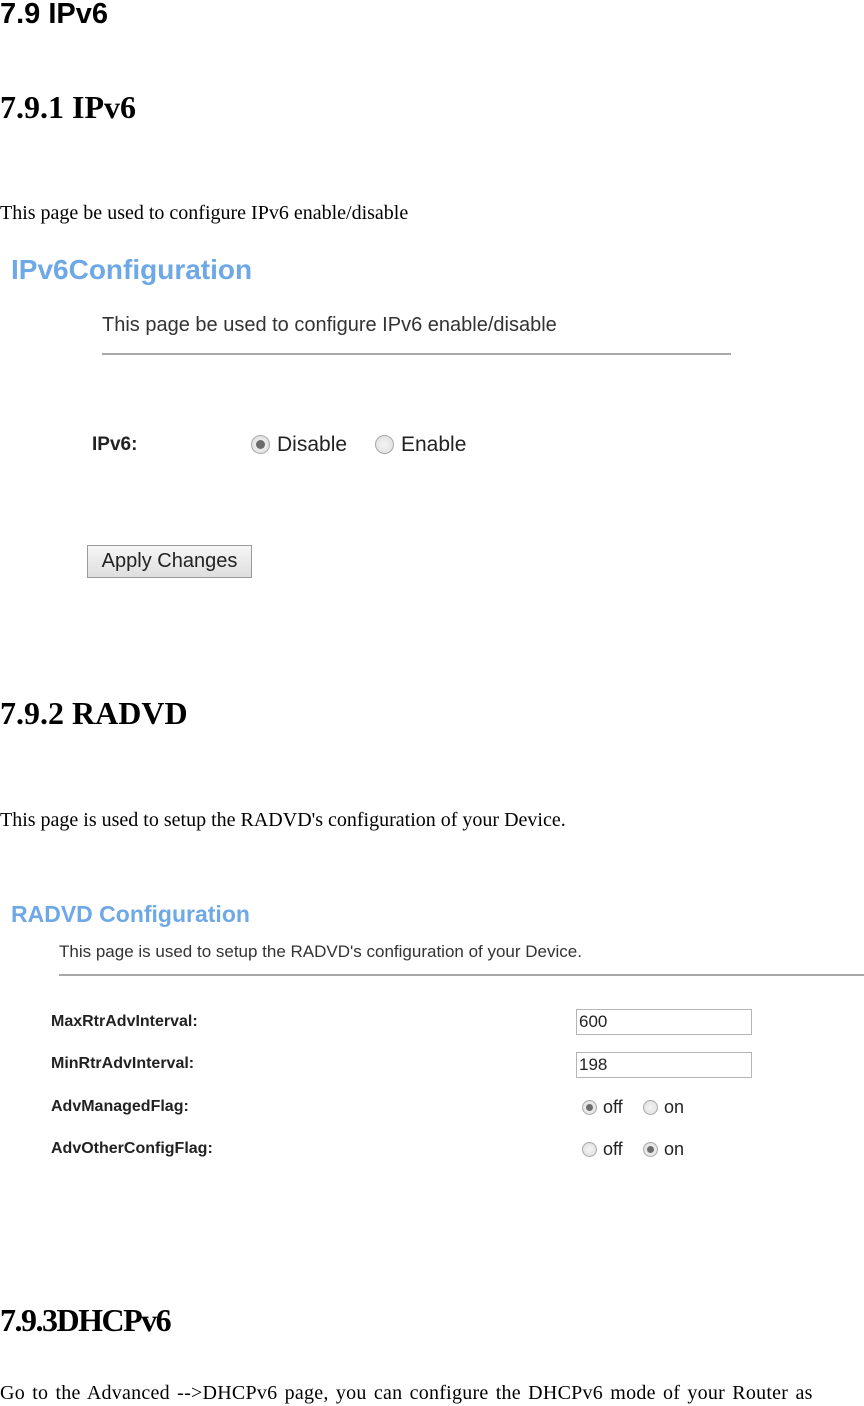 This screenshot has height=1406, width=864. What do you see at coordinates (54, 15) in the screenshot?
I see `section-title: 7.9 IPv6` at bounding box center [54, 15].